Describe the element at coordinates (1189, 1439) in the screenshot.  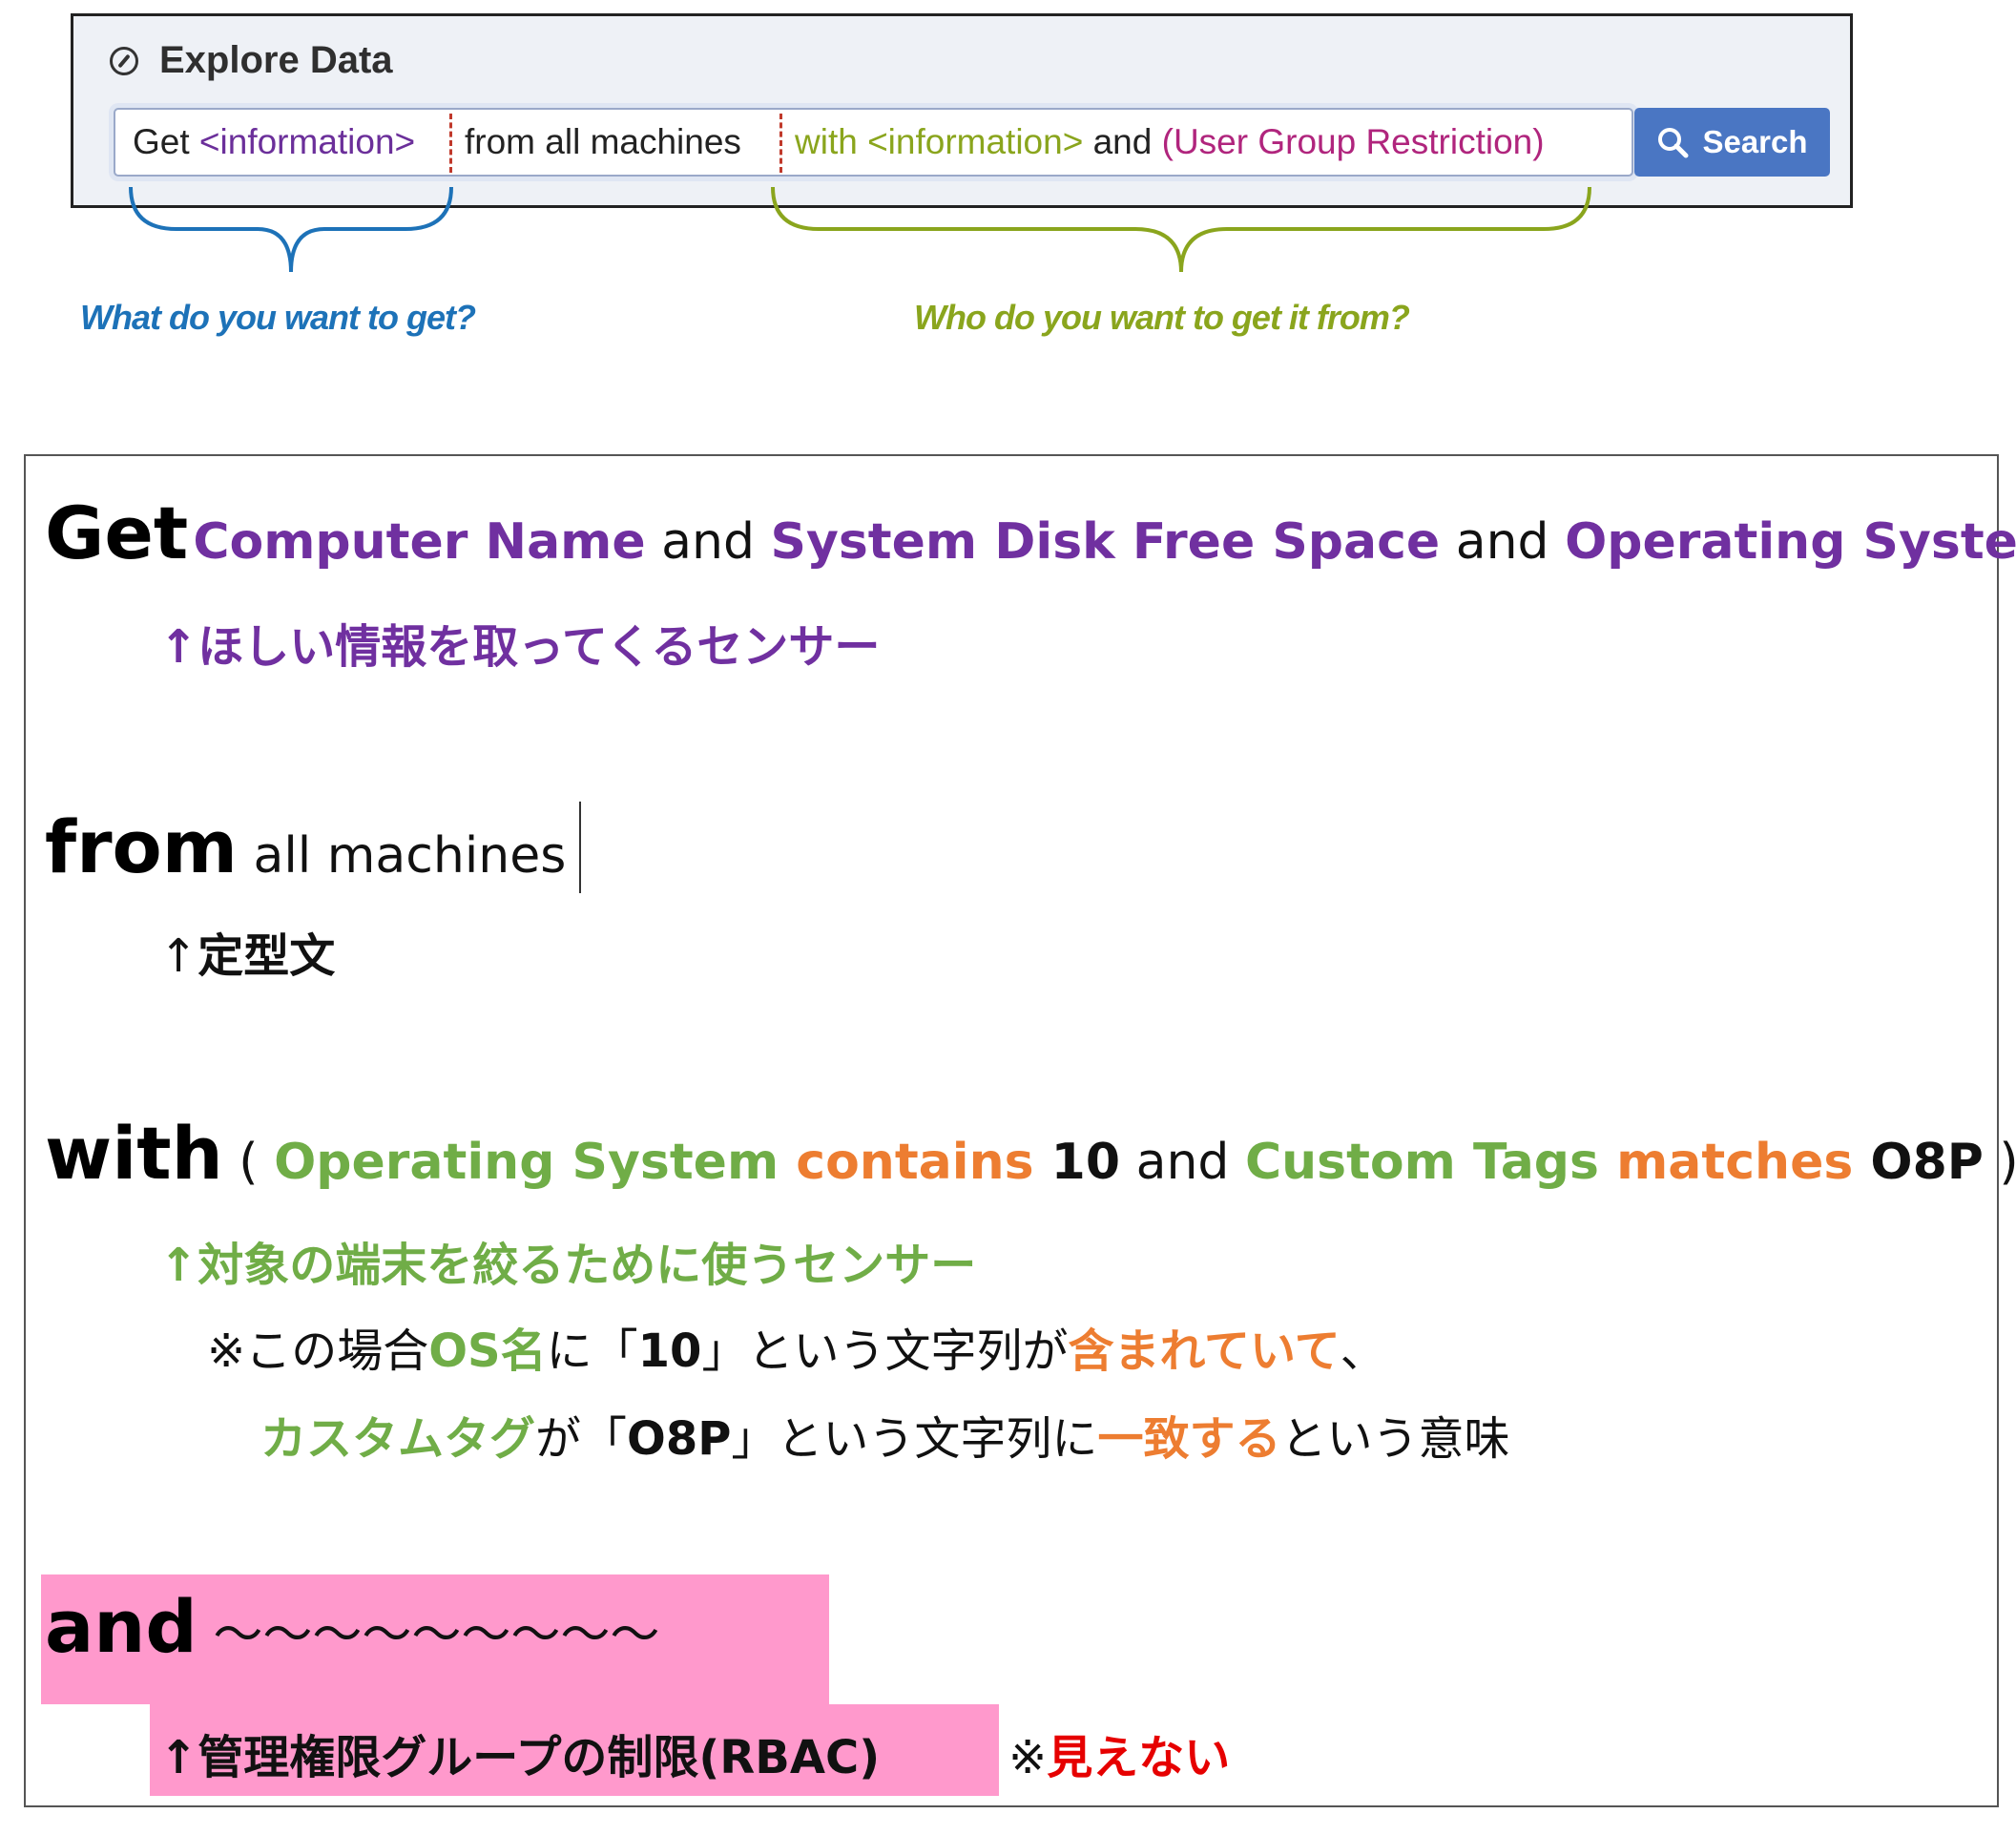
I see `detail-match: 一致する` at that location.